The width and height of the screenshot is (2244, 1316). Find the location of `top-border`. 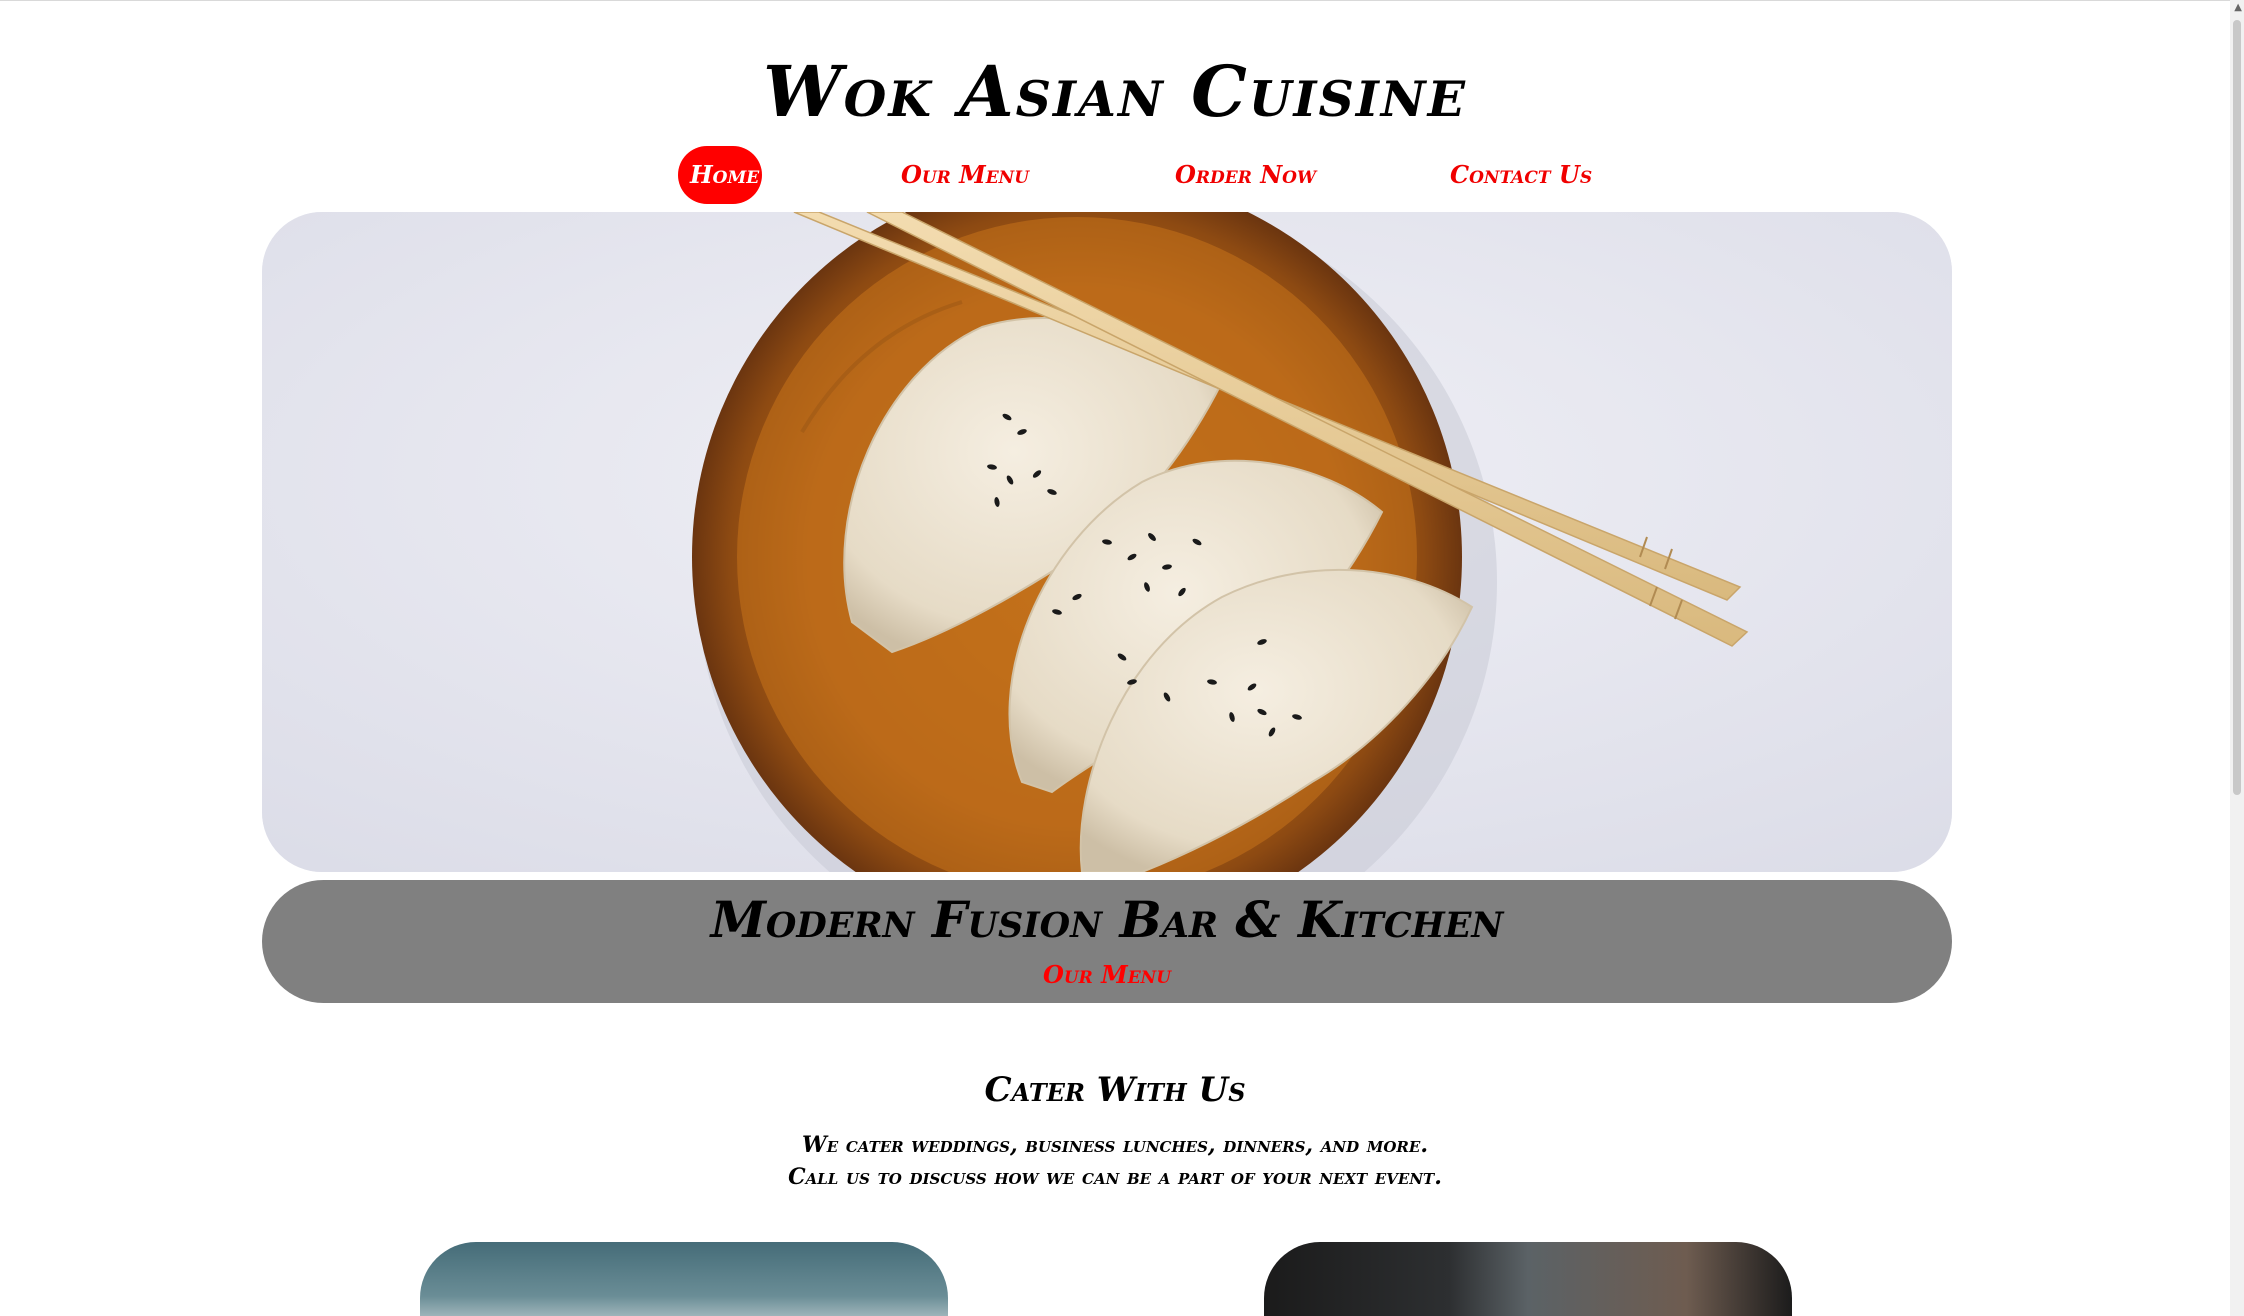

top-border is located at coordinates (1122, 0).